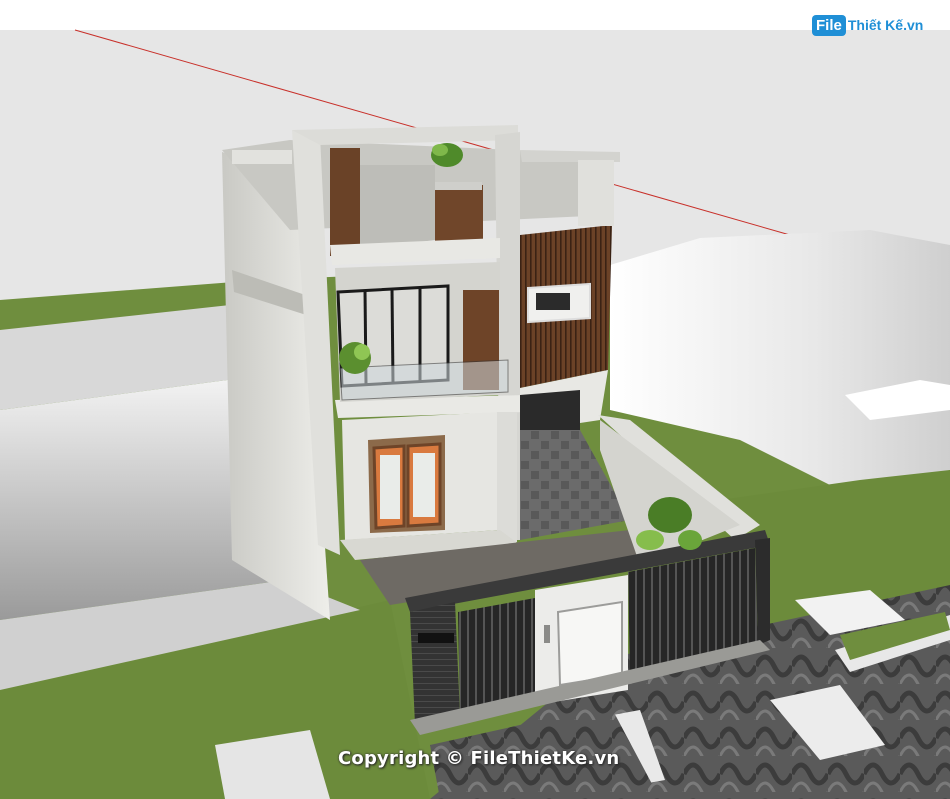 This screenshot has width=950, height=799. What do you see at coordinates (507, 477) in the screenshot?
I see `ground-column-right` at bounding box center [507, 477].